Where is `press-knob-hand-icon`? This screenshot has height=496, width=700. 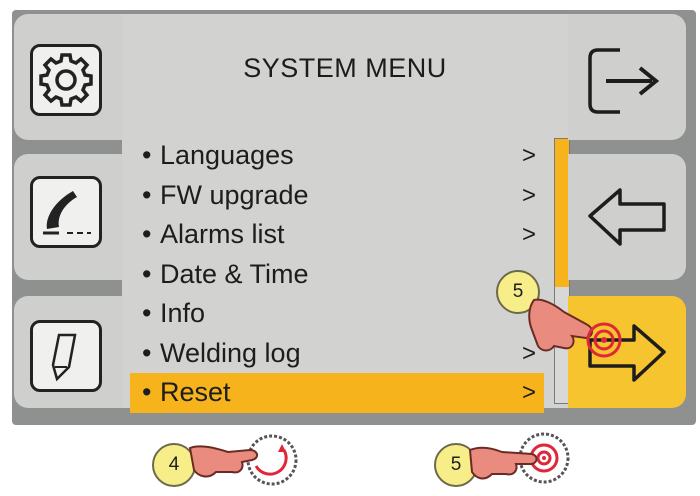 press-knob-hand-icon is located at coordinates (519, 458).